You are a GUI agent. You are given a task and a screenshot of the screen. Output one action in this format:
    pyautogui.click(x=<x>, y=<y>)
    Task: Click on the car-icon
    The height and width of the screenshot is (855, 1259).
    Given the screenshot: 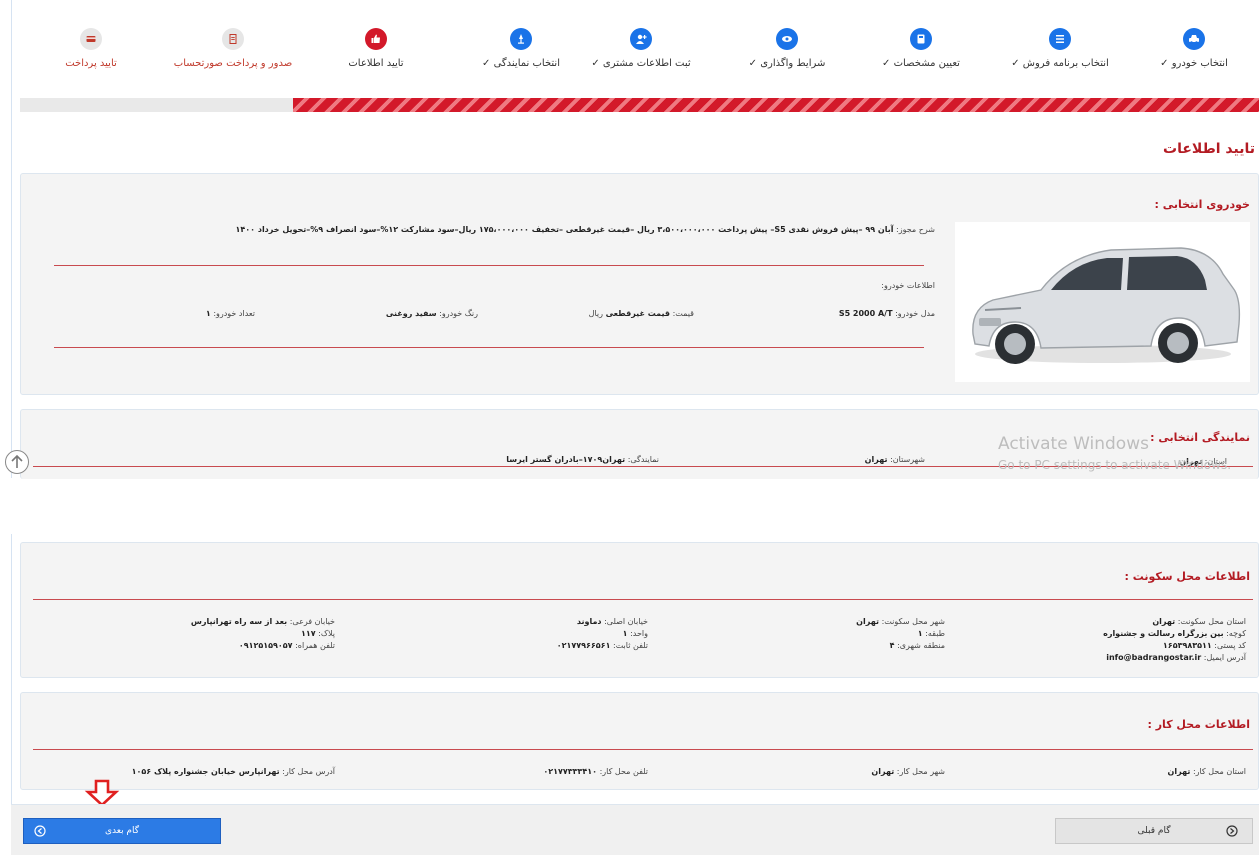 What is the action you would take?
    pyautogui.click(x=1194, y=39)
    